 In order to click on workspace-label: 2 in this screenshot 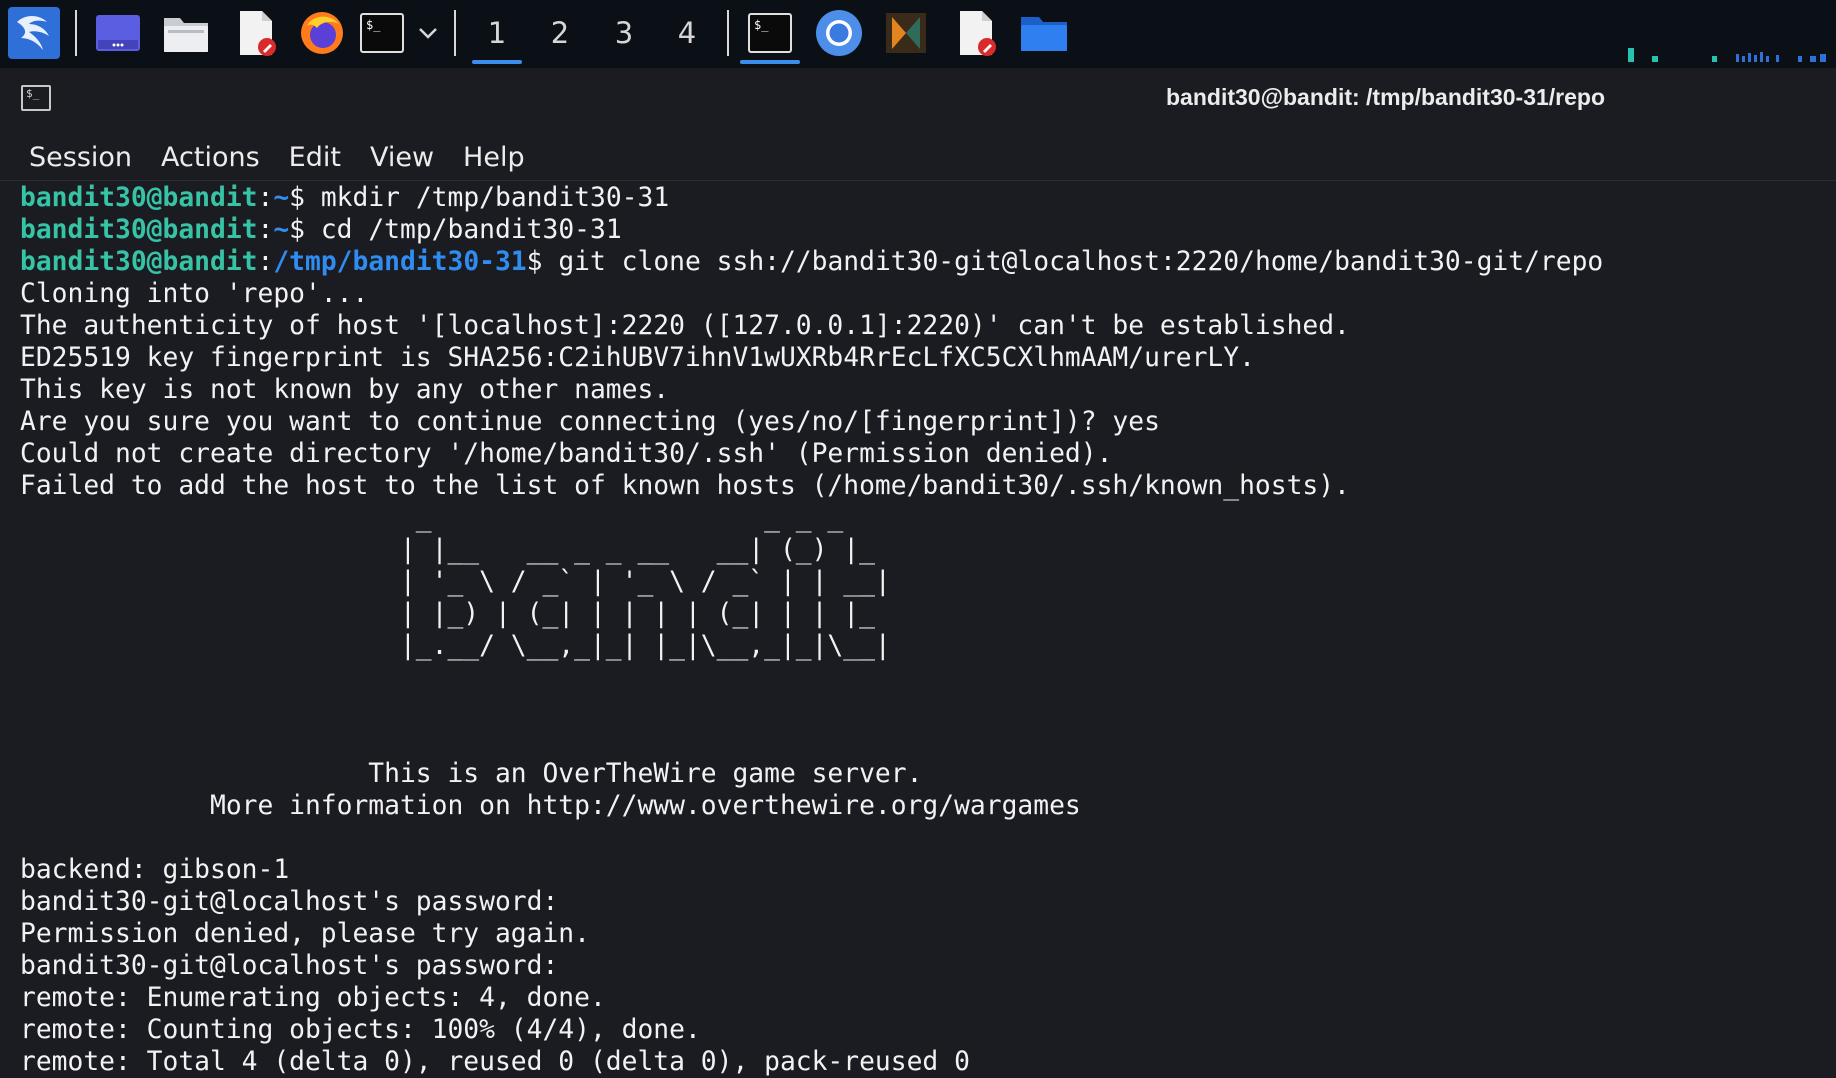, I will do `click(560, 33)`.